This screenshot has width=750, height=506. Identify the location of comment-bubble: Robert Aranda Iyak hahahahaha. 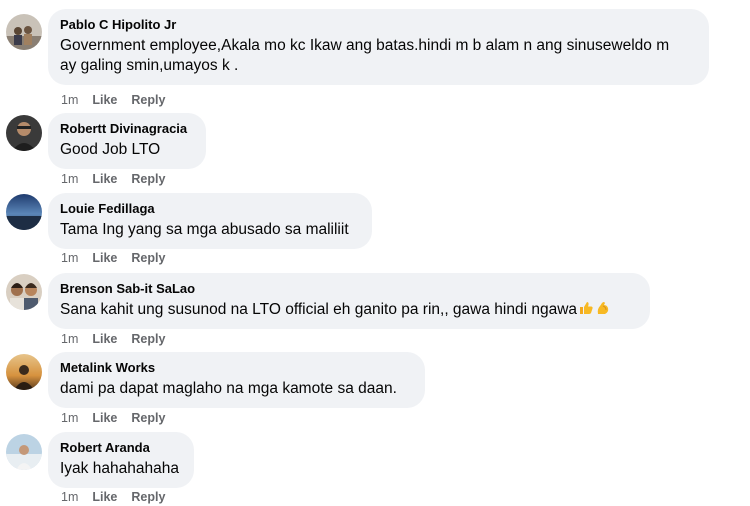
(121, 460).